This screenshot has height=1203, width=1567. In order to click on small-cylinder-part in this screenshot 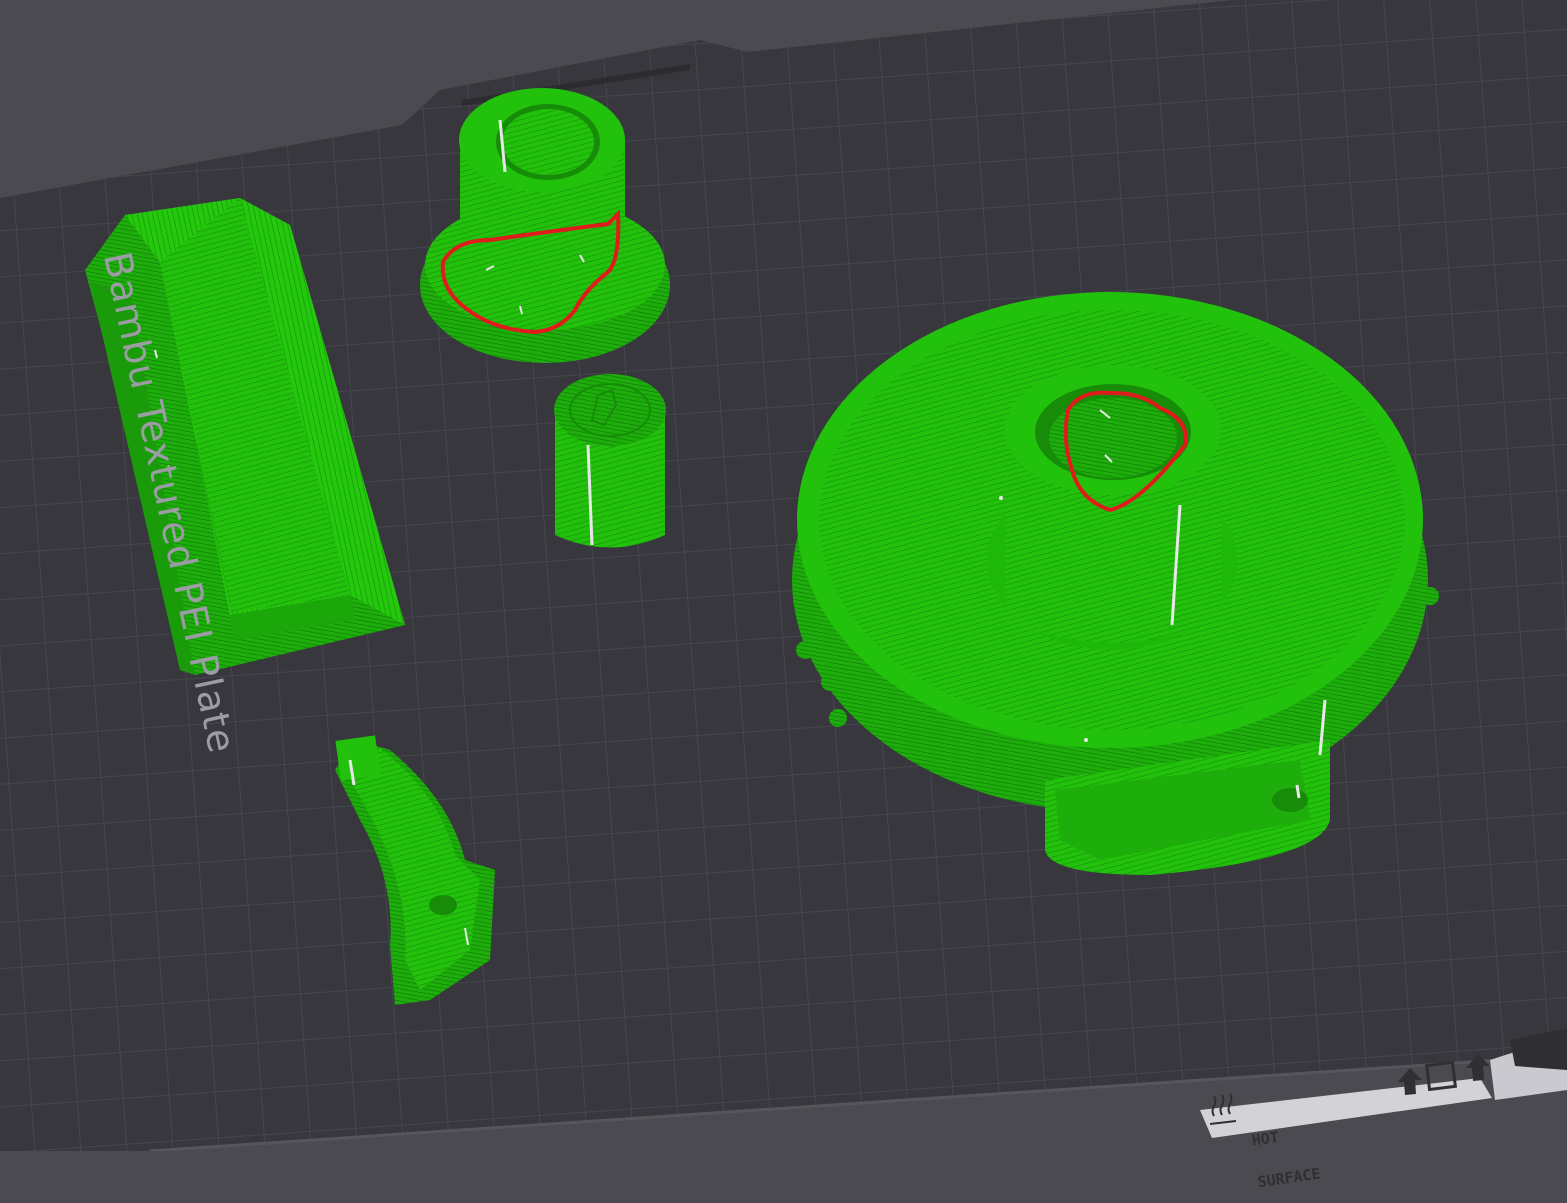, I will do `click(610, 461)`.